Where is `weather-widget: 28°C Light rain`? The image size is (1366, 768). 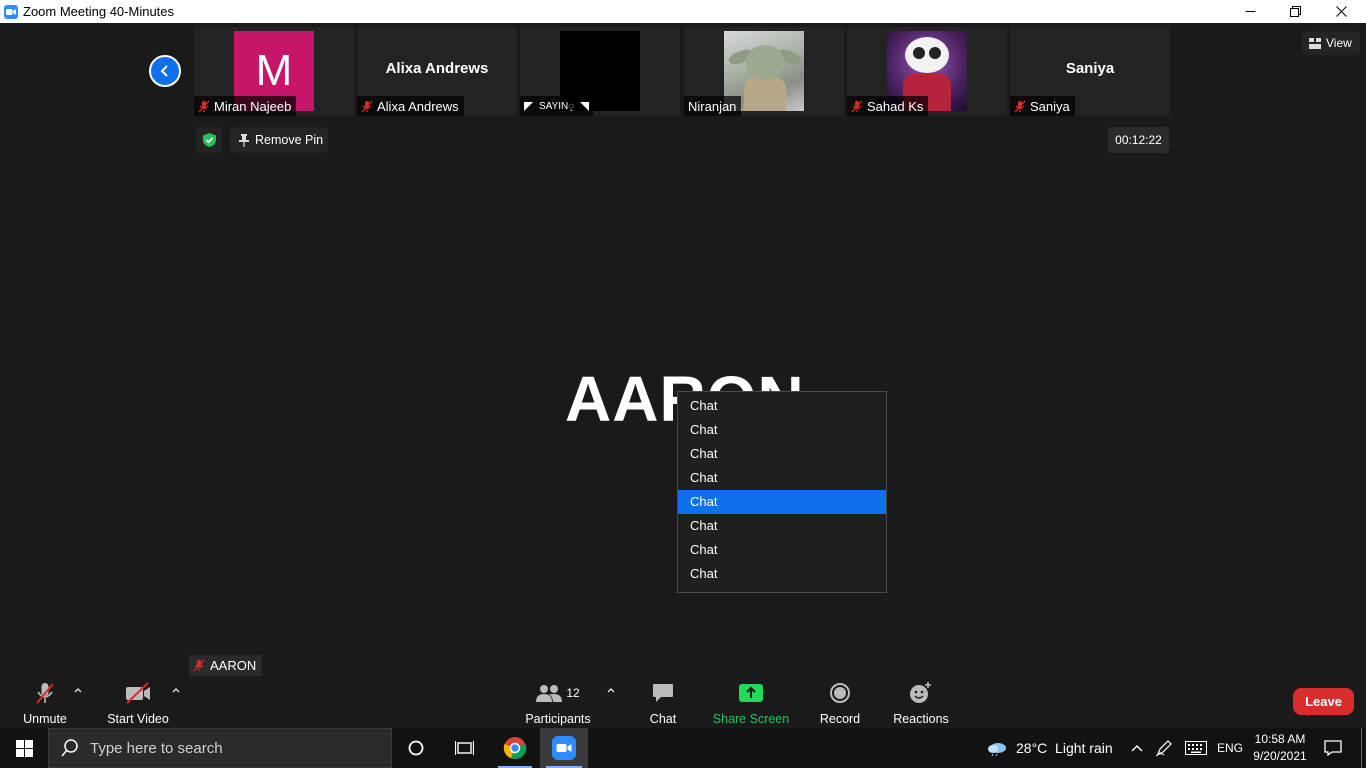 weather-widget: 28°C Light rain is located at coordinates (1066, 748).